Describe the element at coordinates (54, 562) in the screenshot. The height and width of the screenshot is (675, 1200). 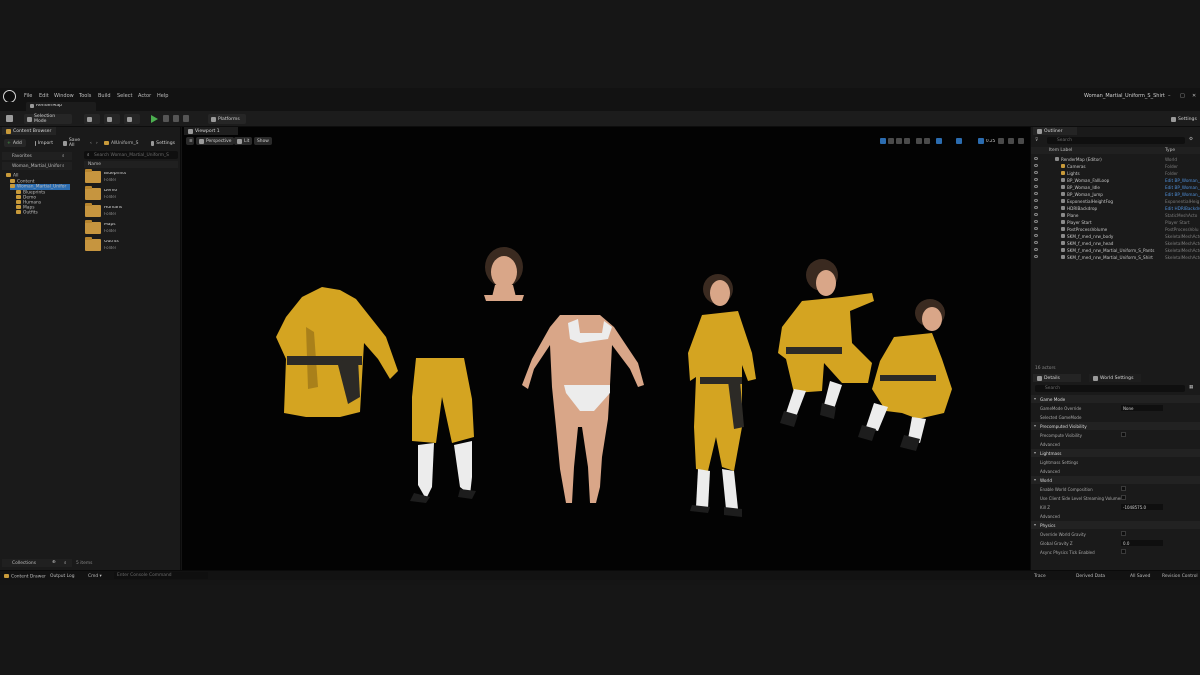
I see `add-collection-icon: ⊕` at that location.